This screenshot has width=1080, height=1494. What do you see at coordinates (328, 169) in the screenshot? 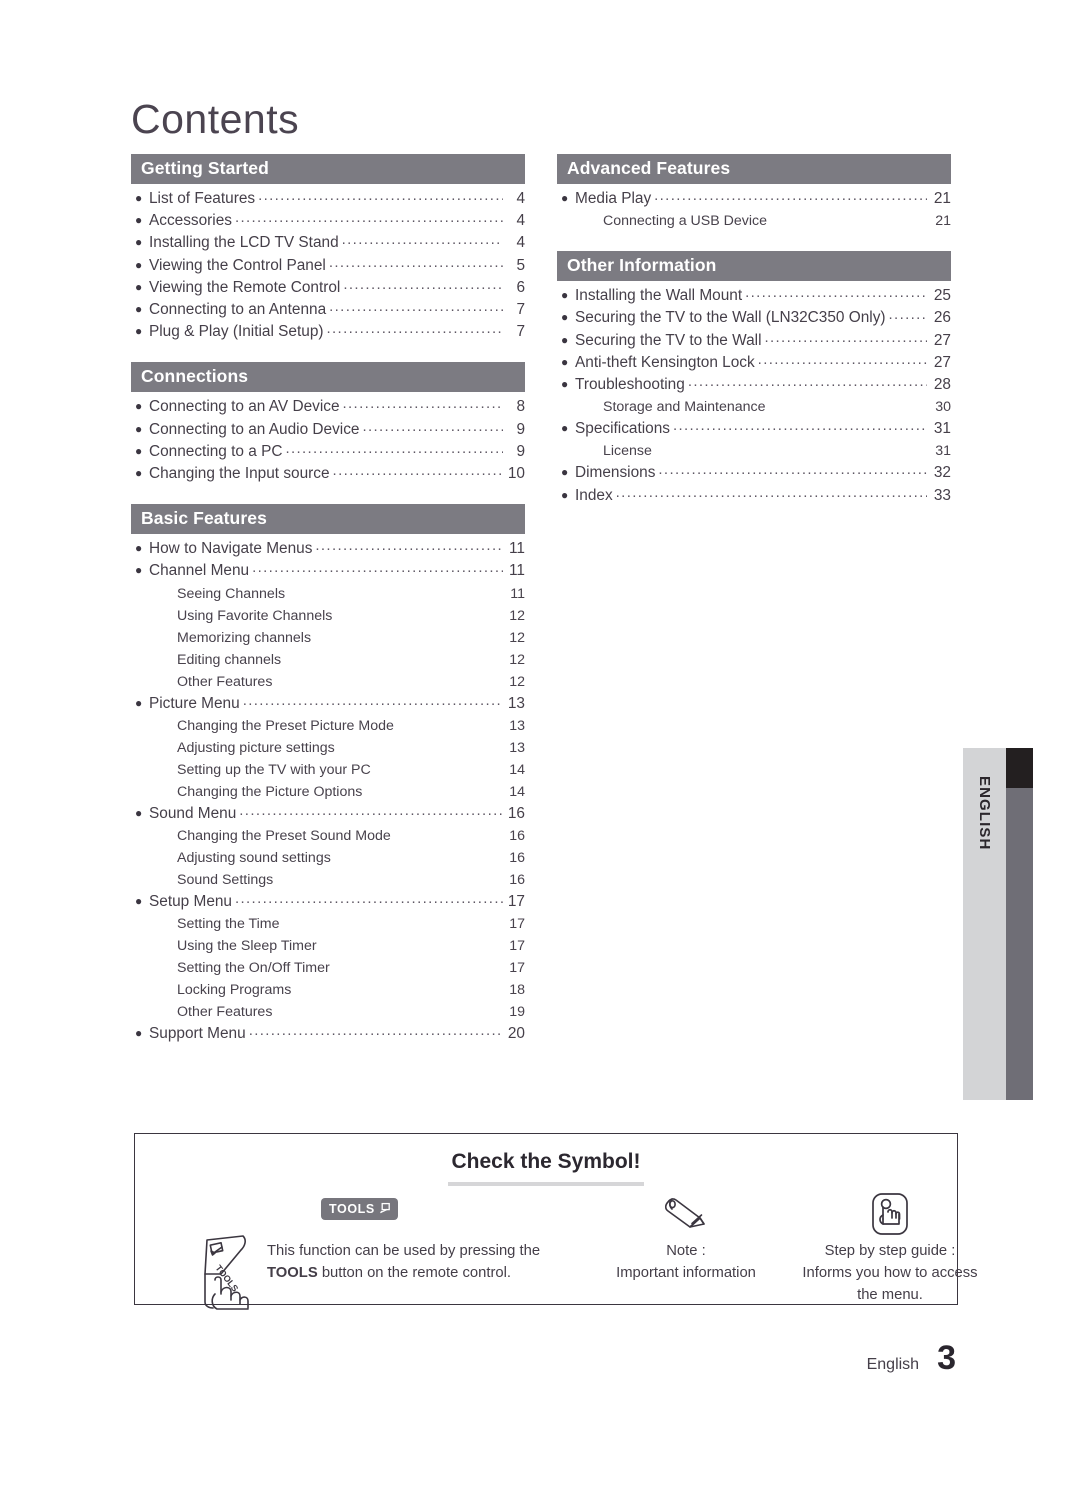
I see `toc-section-header: Getting Started` at bounding box center [328, 169].